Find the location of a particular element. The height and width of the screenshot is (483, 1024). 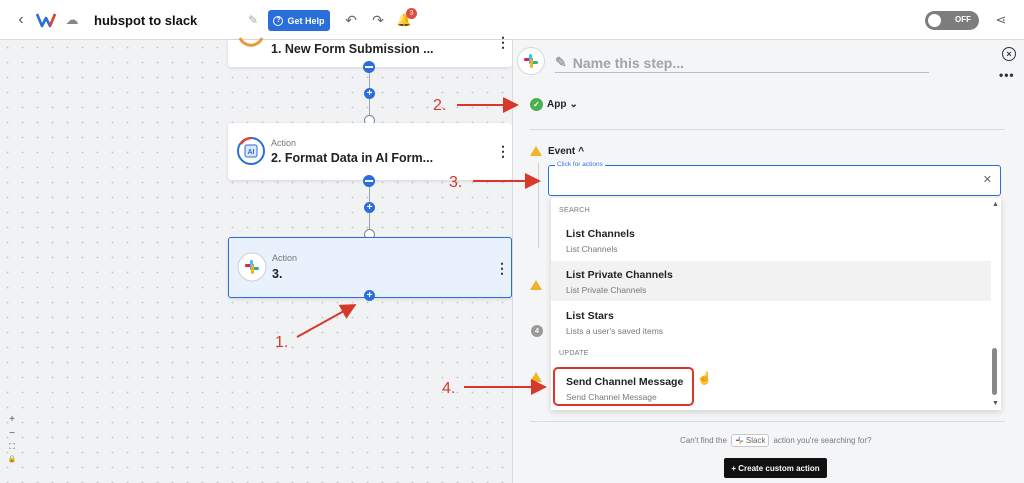

section-rail is located at coordinates (538, 205).